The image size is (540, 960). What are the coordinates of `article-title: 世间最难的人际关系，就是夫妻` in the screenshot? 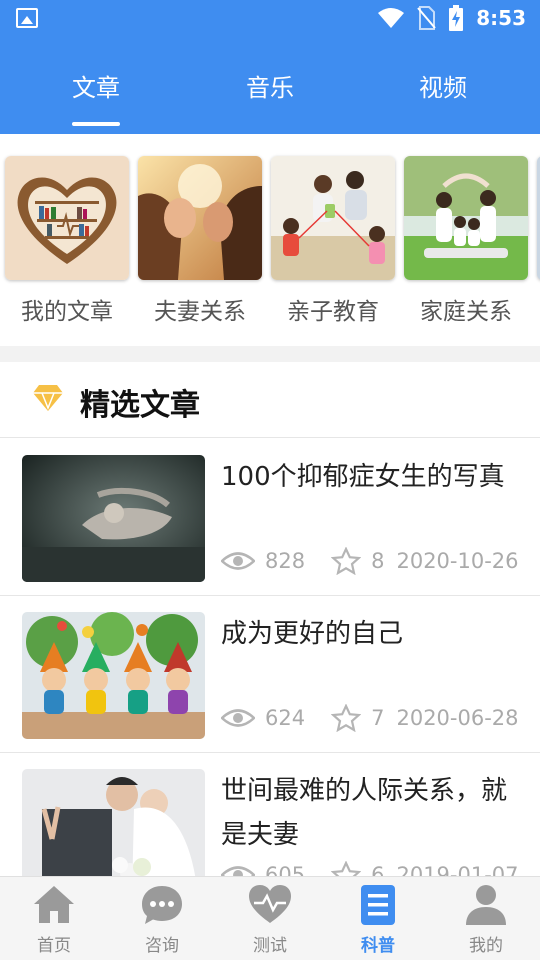 It's located at (364, 813).